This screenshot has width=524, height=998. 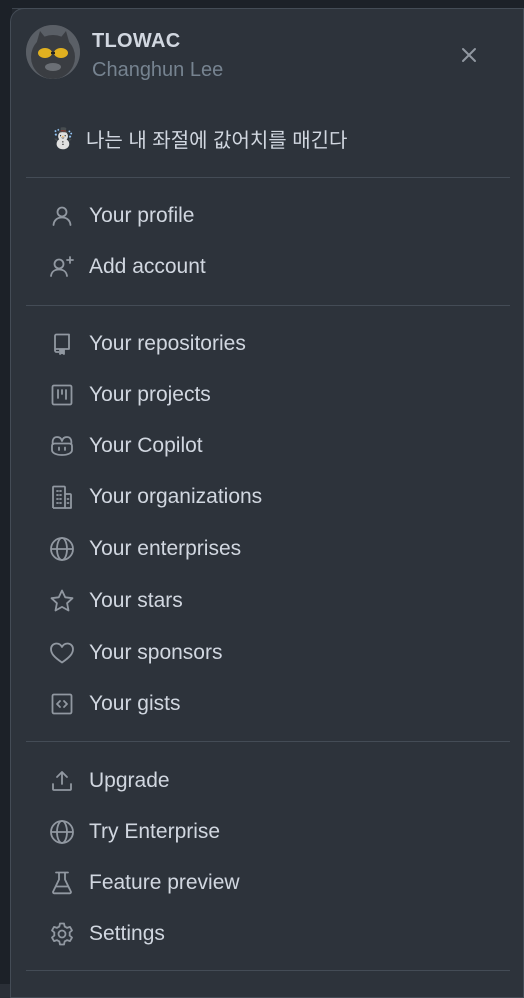 What do you see at coordinates (167, 343) in the screenshot?
I see `menu-item-label: Your repositories` at bounding box center [167, 343].